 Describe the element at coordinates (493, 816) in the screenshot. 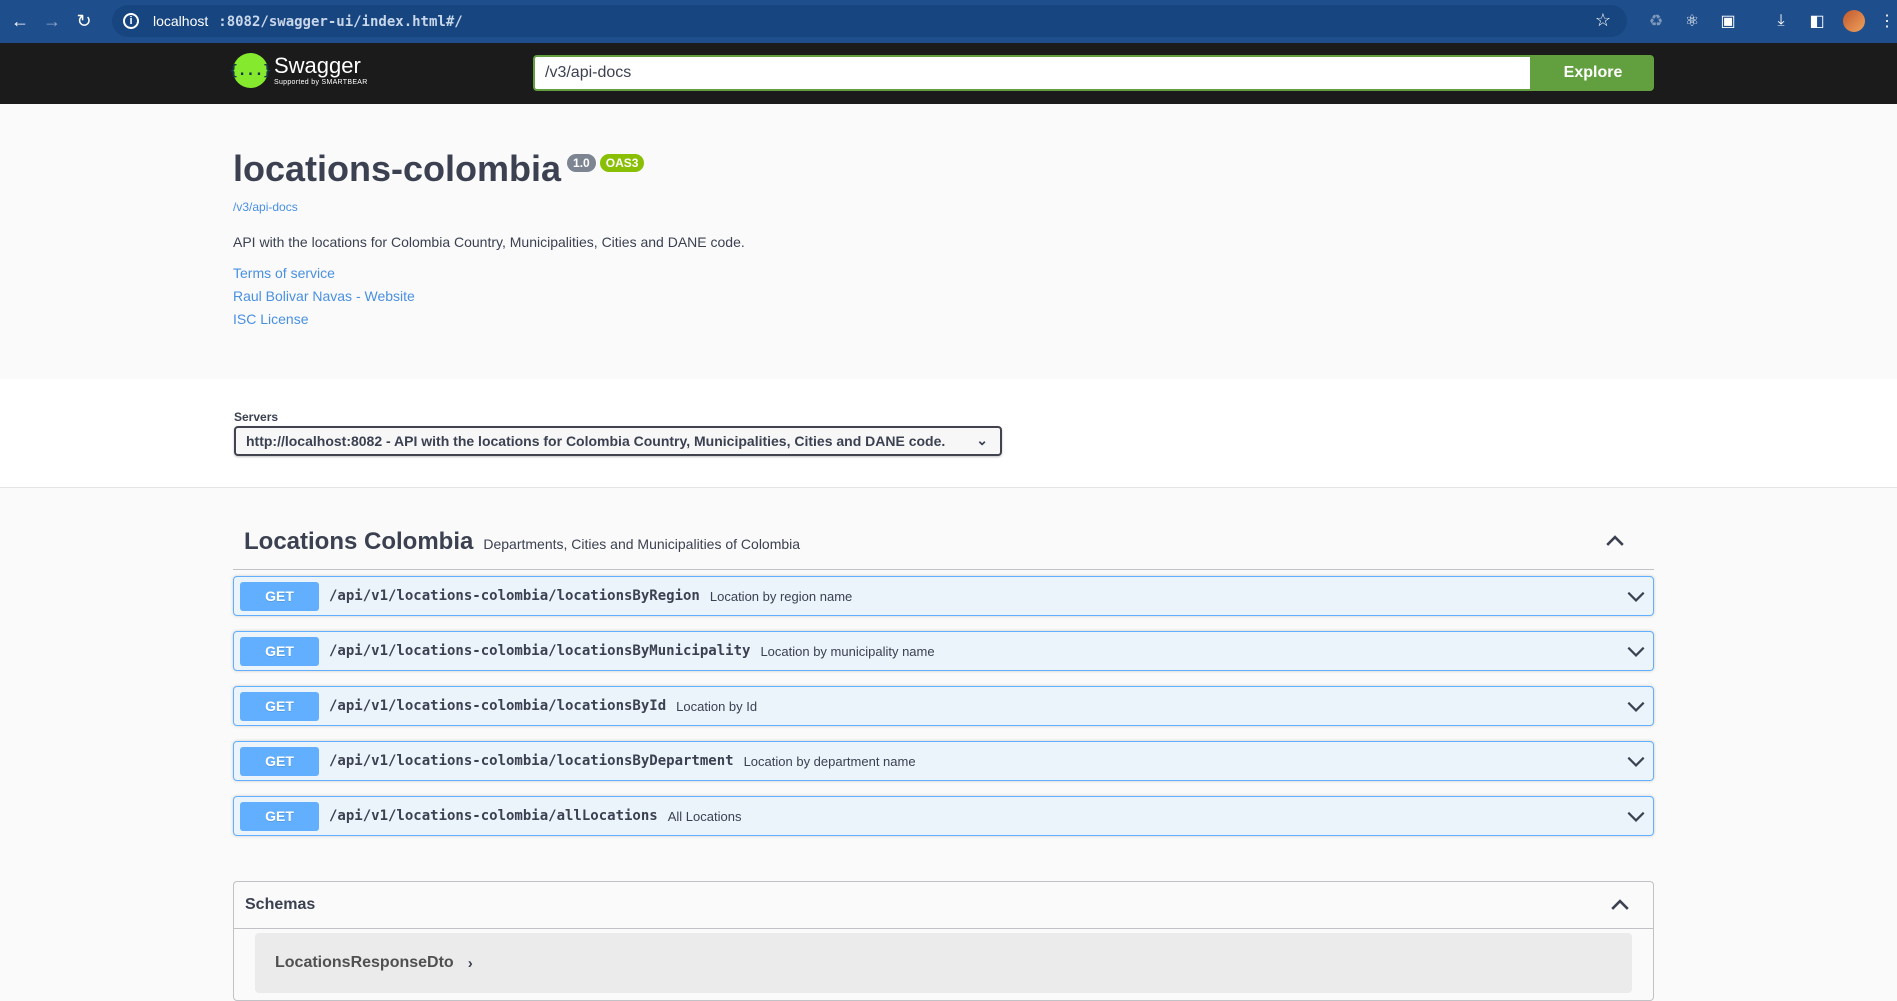

I see `operation-path: /api/v1/locations-colombia/allLocations` at that location.